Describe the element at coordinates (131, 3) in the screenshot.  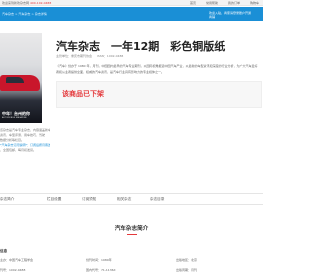
I see `top-bar: 欢迎来到新欢杂志网 400-102-0488 首页 常用帮助 我的订单 购物车` at that location.